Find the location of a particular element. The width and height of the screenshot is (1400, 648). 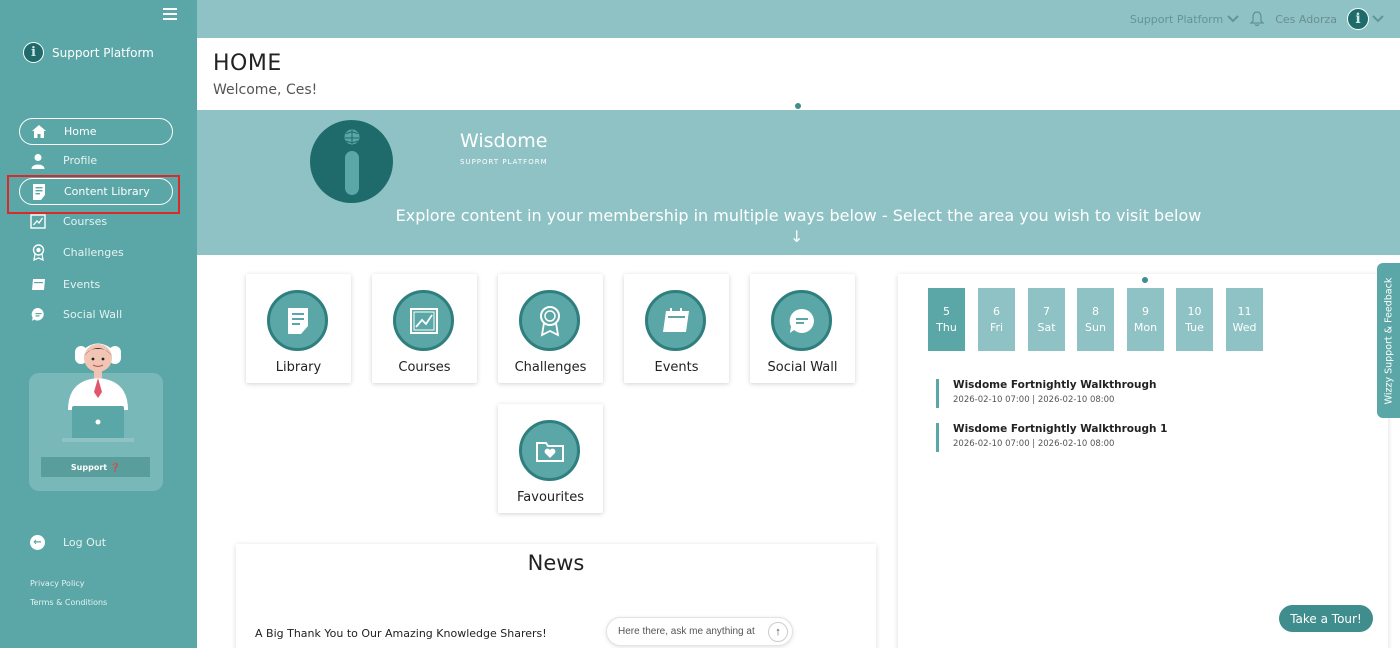

feedback-tab: Wizzy Support & Feedback is located at coordinates (1388, 340).